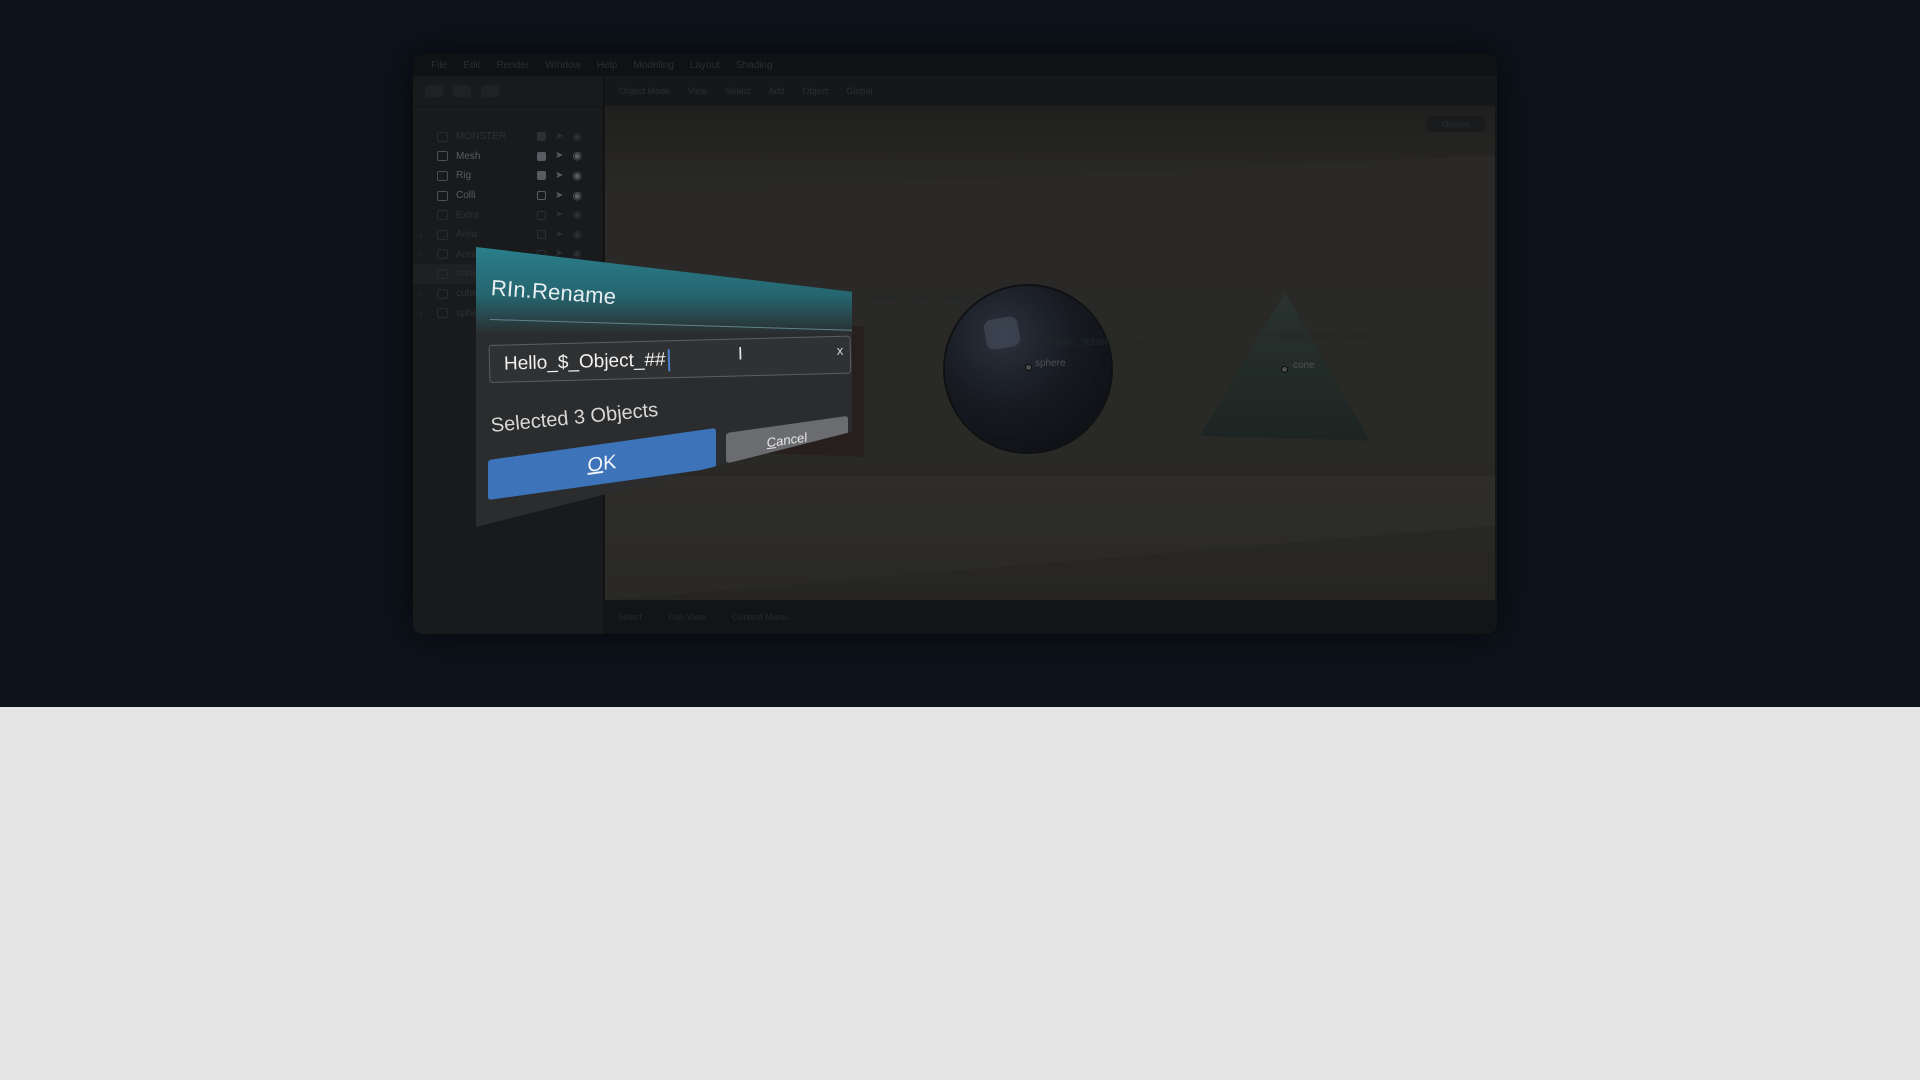 This screenshot has width=1920, height=1080. I want to click on text-caret, so click(668, 360).